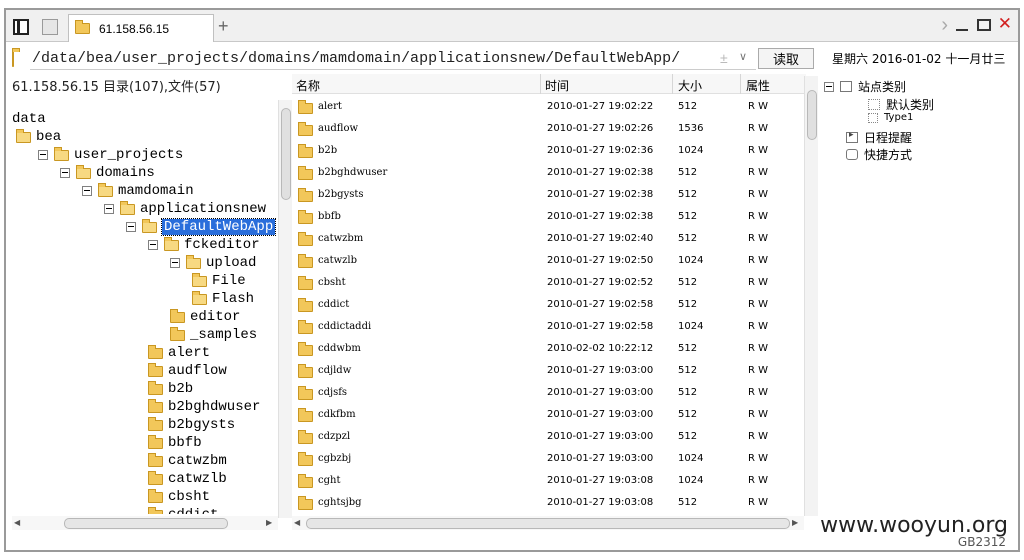 The height and width of the screenshot is (560, 1024). Describe the element at coordinates (205, 317) in the screenshot. I see `tree-node: editor` at that location.